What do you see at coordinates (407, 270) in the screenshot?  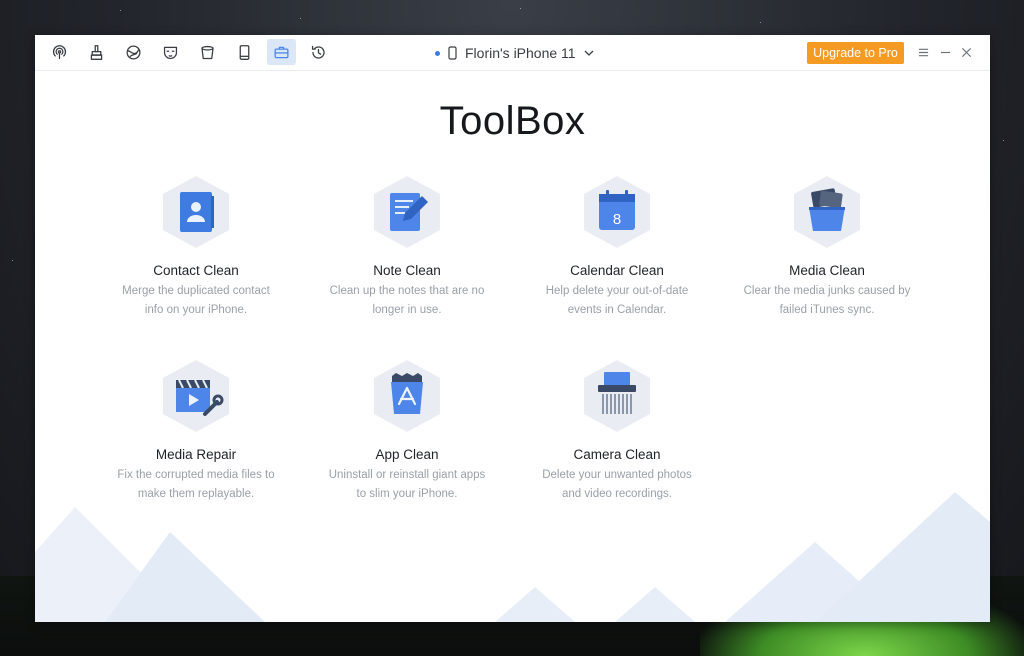 I see `tool-name: Note Clean` at bounding box center [407, 270].